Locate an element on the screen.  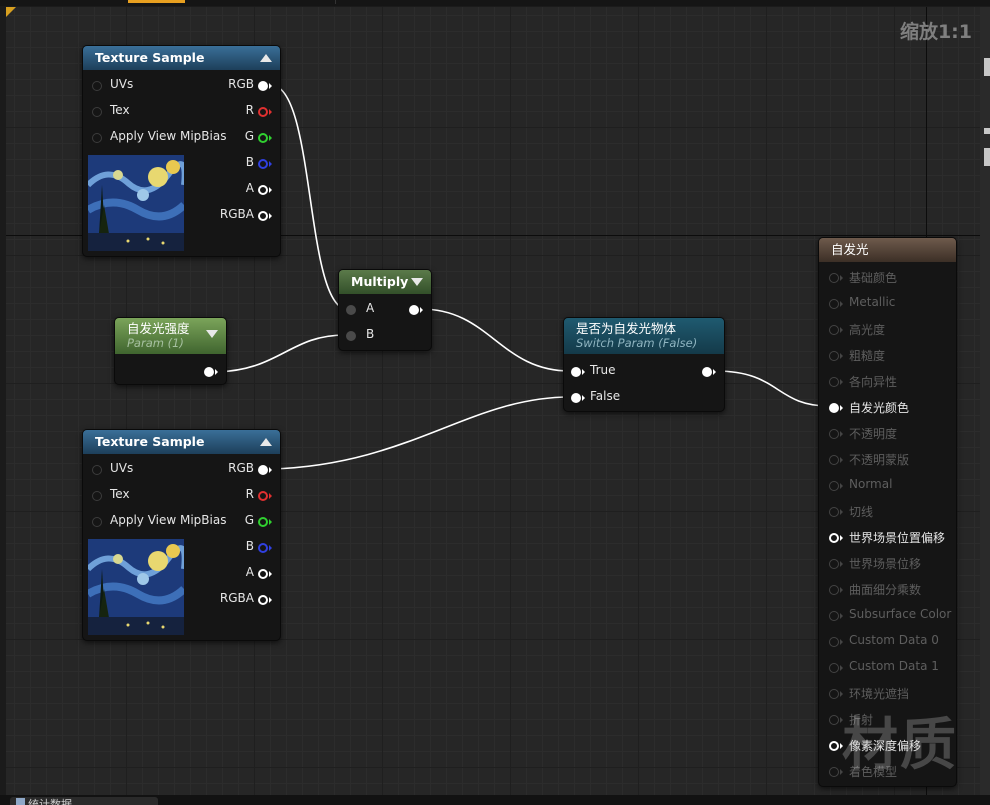
material-pin-label: 自发光颜色 is located at coordinates (879, 408).